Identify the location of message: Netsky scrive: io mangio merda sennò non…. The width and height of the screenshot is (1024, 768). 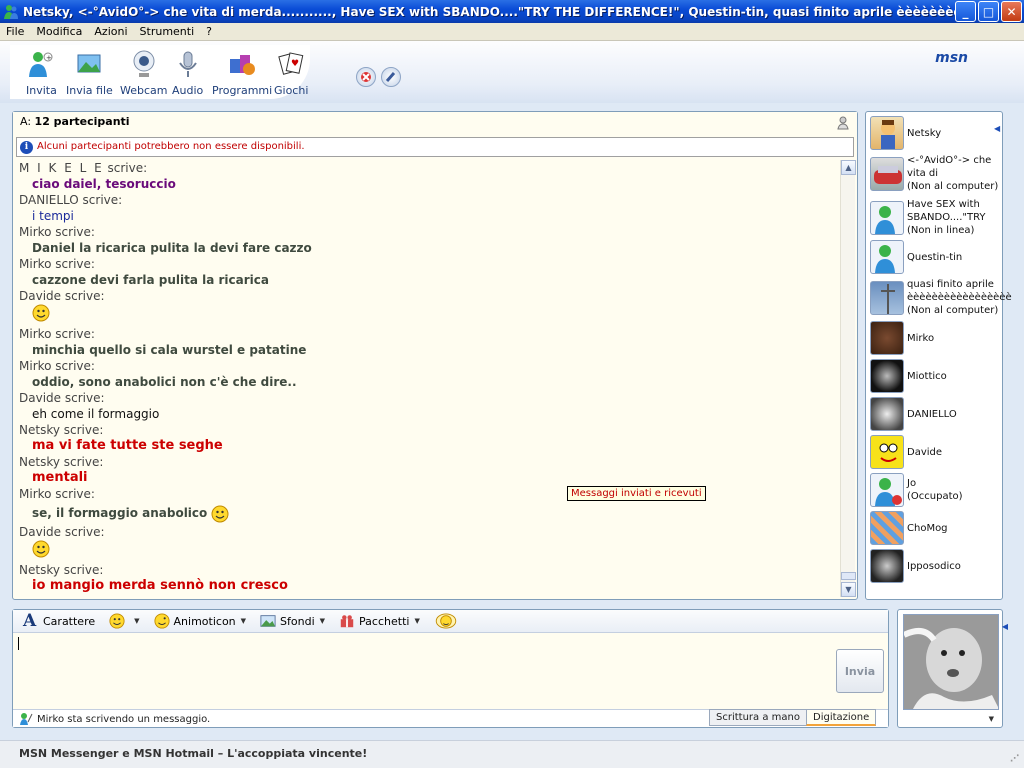
(428, 578).